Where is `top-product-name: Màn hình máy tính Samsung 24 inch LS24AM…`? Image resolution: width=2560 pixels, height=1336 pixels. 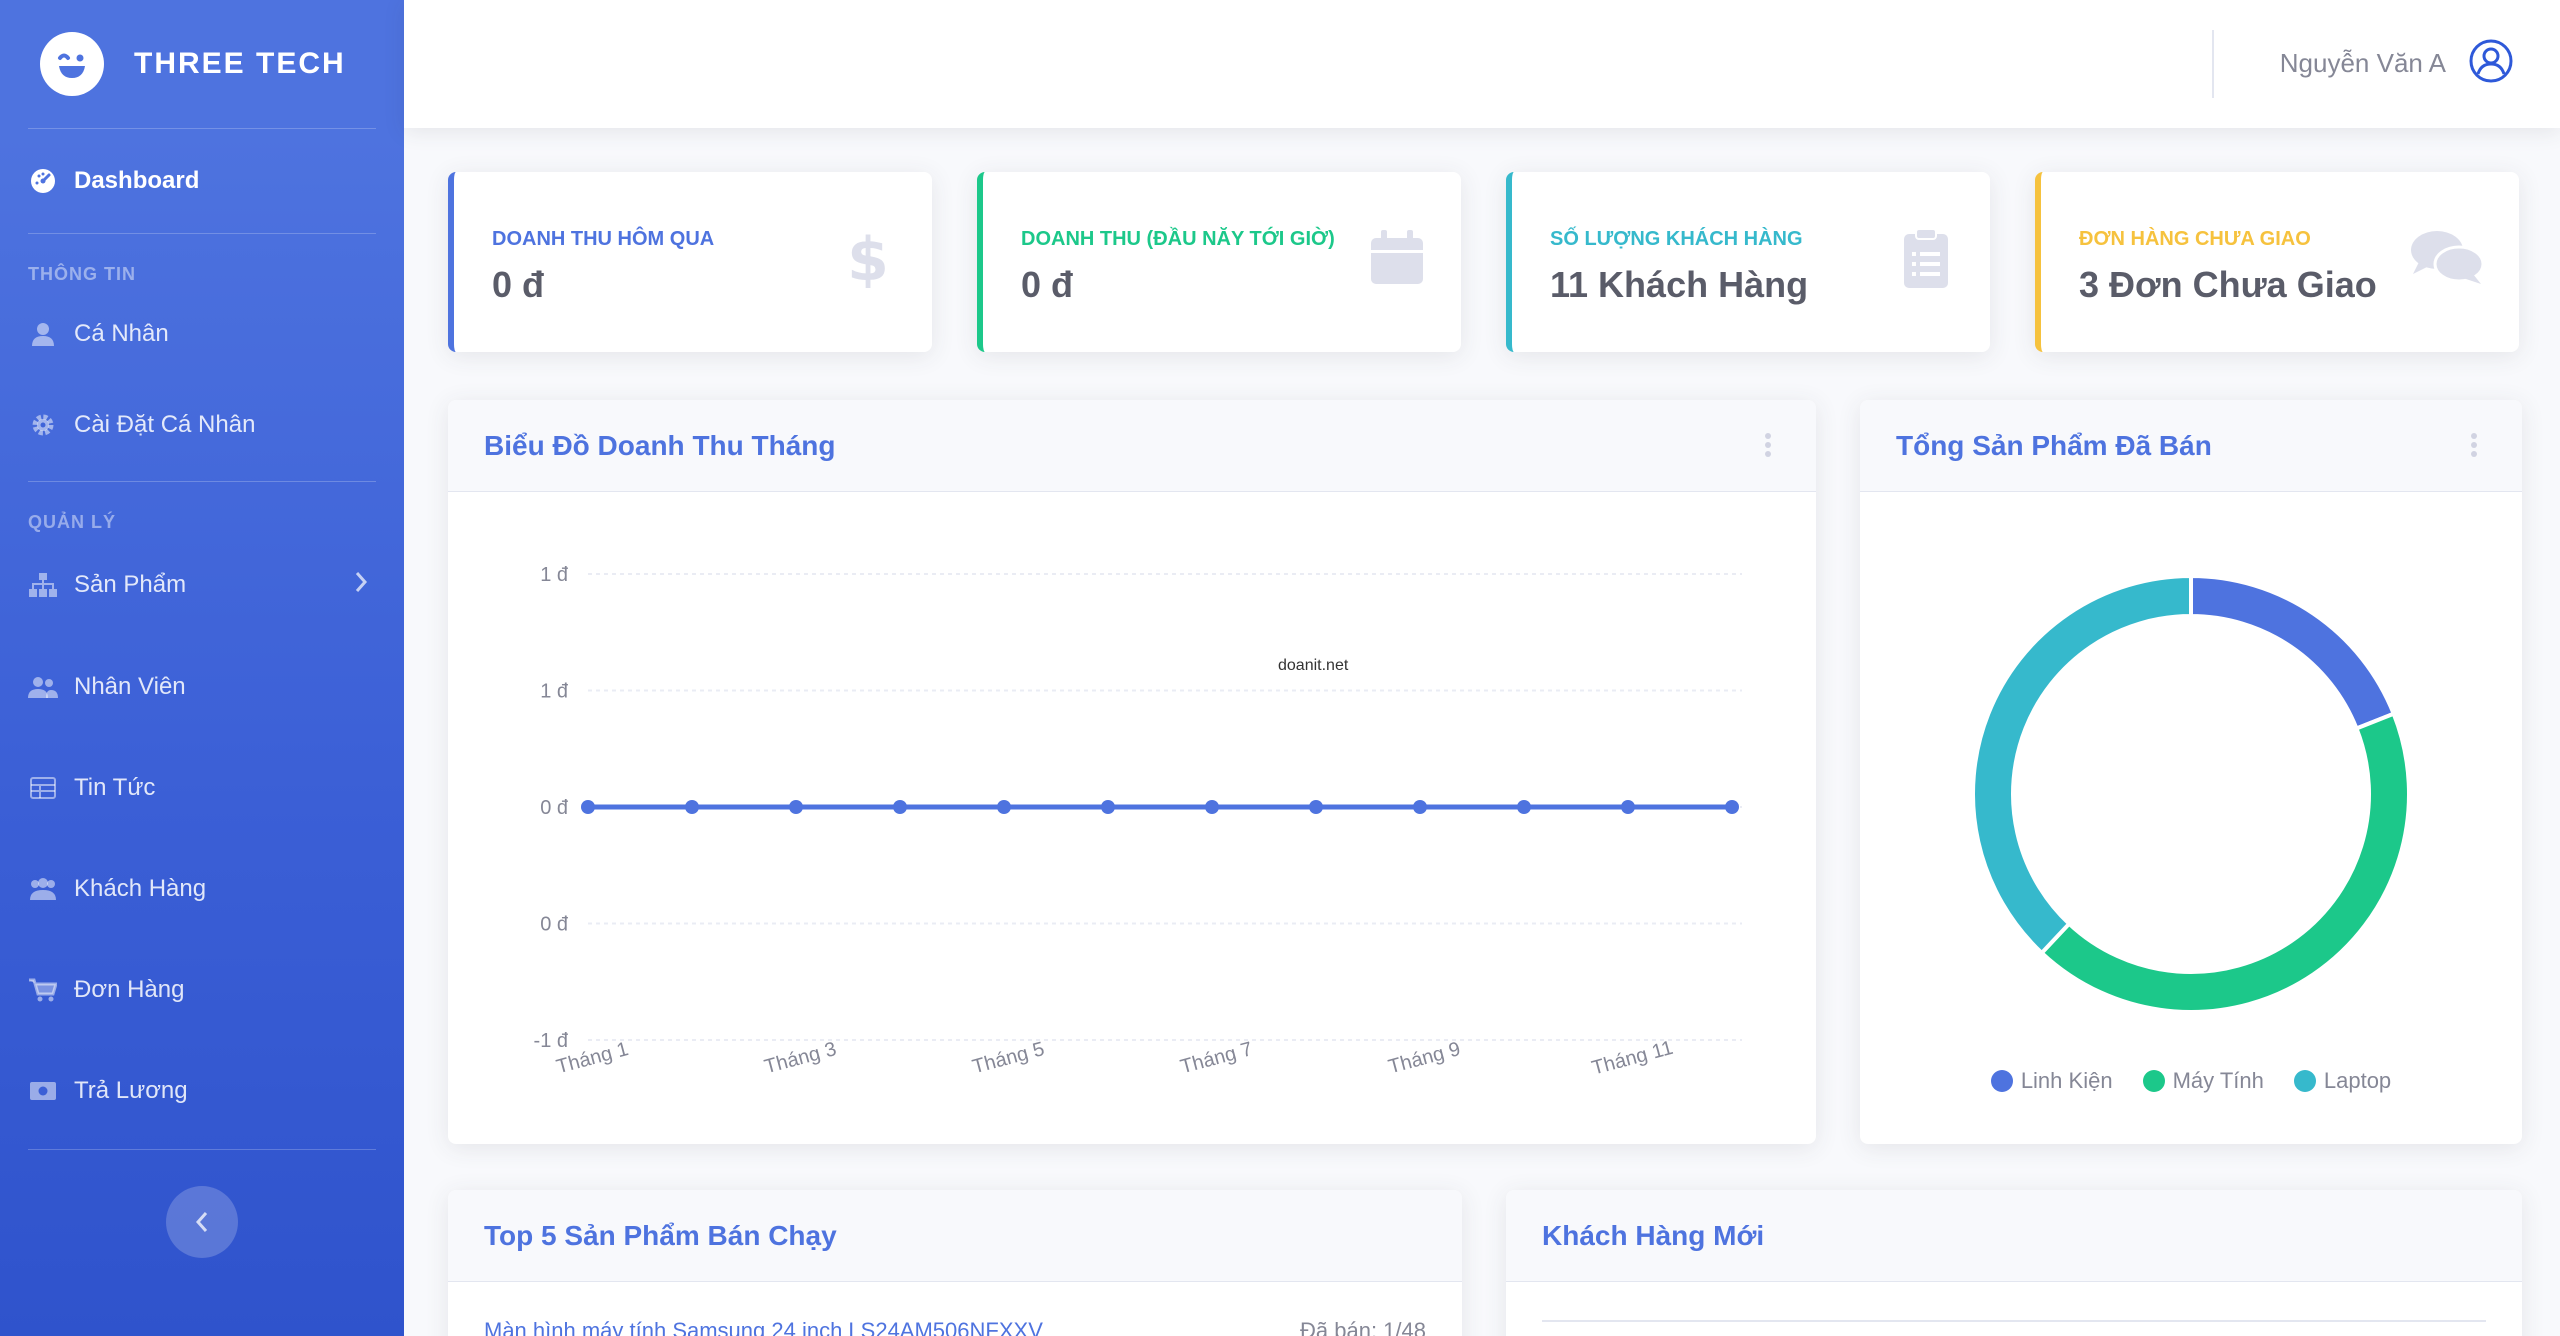
top-product-name: Màn hình máy tính Samsung 24 inch LS24AM… is located at coordinates (763, 1327).